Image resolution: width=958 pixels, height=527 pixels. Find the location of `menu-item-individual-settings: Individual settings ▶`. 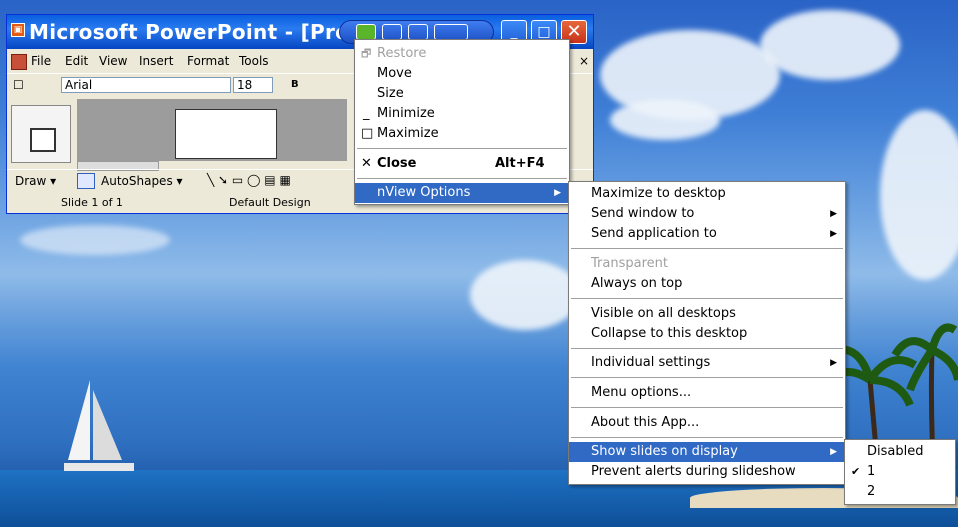

menu-item-individual-settings: Individual settings ▶ is located at coordinates (707, 363).